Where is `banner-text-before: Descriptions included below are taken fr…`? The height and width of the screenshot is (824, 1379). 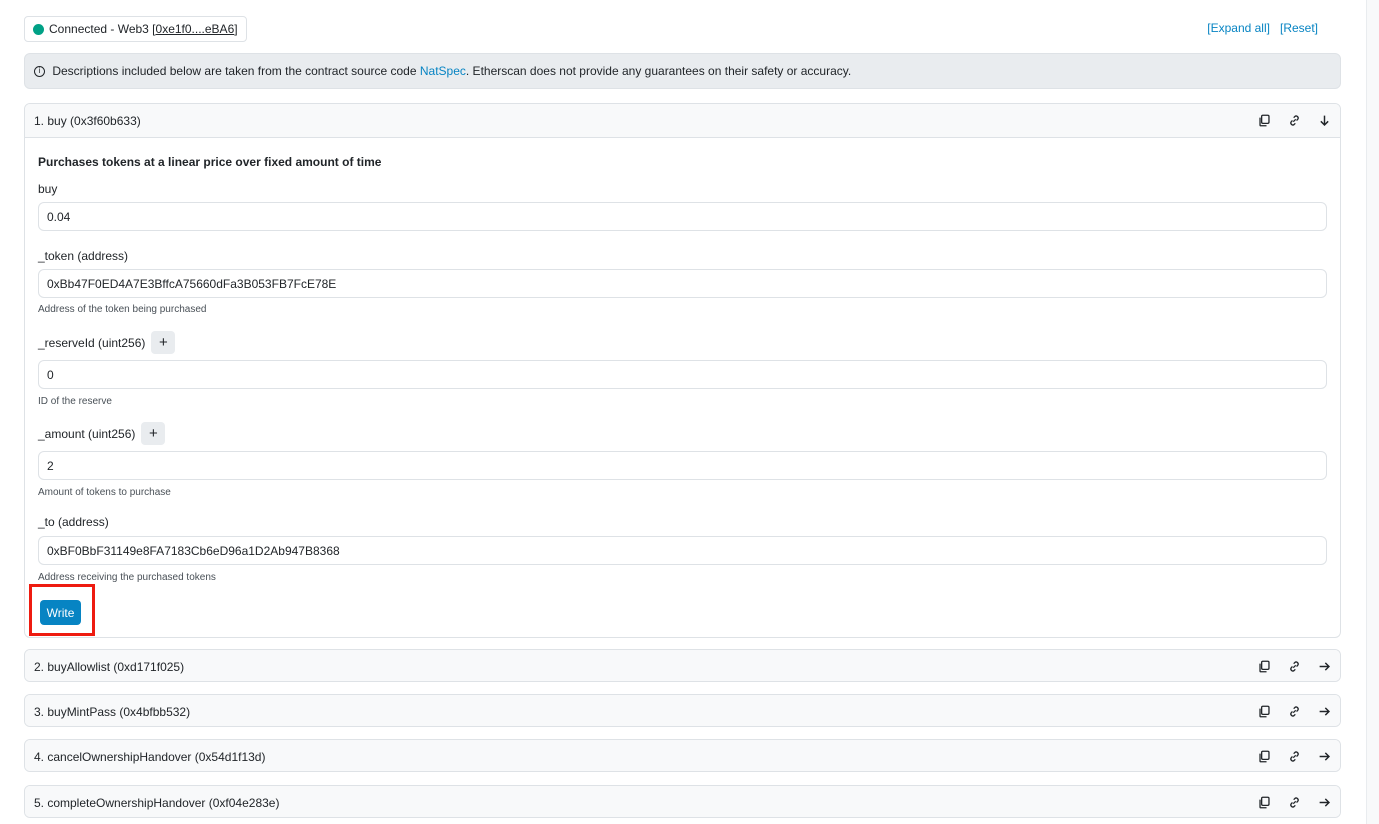
banner-text-before: Descriptions included below are taken fr… is located at coordinates (234, 71).